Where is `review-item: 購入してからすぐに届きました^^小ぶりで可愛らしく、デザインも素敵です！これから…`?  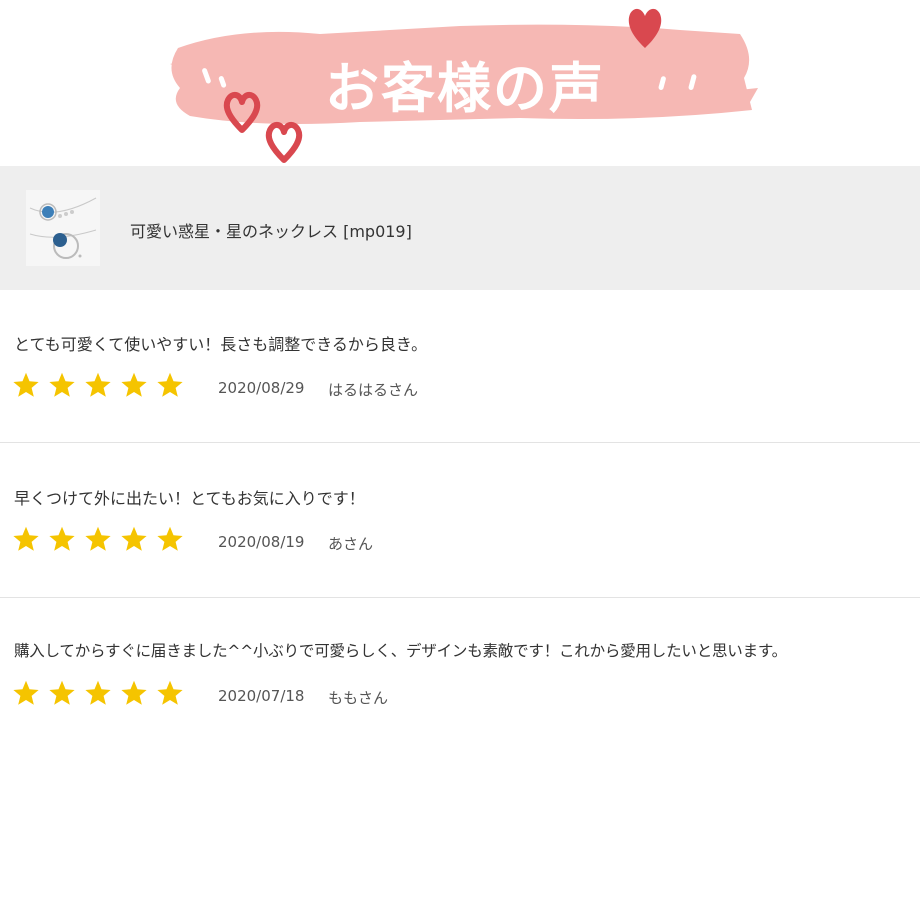 review-item: 購入してからすぐに届きました^^小ぶりで可愛らしく、デザインも素敵です！これから… is located at coordinates (460, 674).